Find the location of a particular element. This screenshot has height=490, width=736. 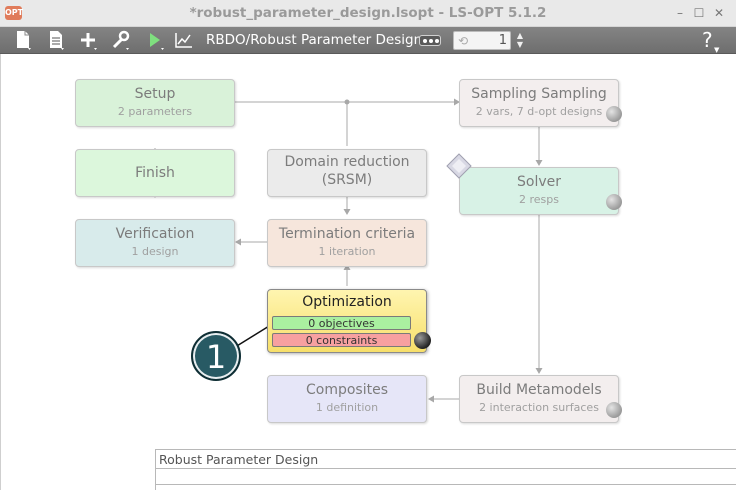

metamodels-title: Build Metamodels is located at coordinates (539, 390).